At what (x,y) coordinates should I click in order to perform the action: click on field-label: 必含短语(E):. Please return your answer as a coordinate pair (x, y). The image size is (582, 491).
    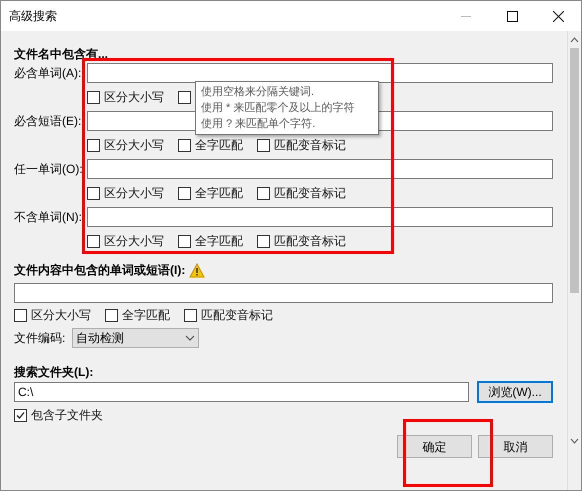
    Looking at the image, I should click on (48, 121).